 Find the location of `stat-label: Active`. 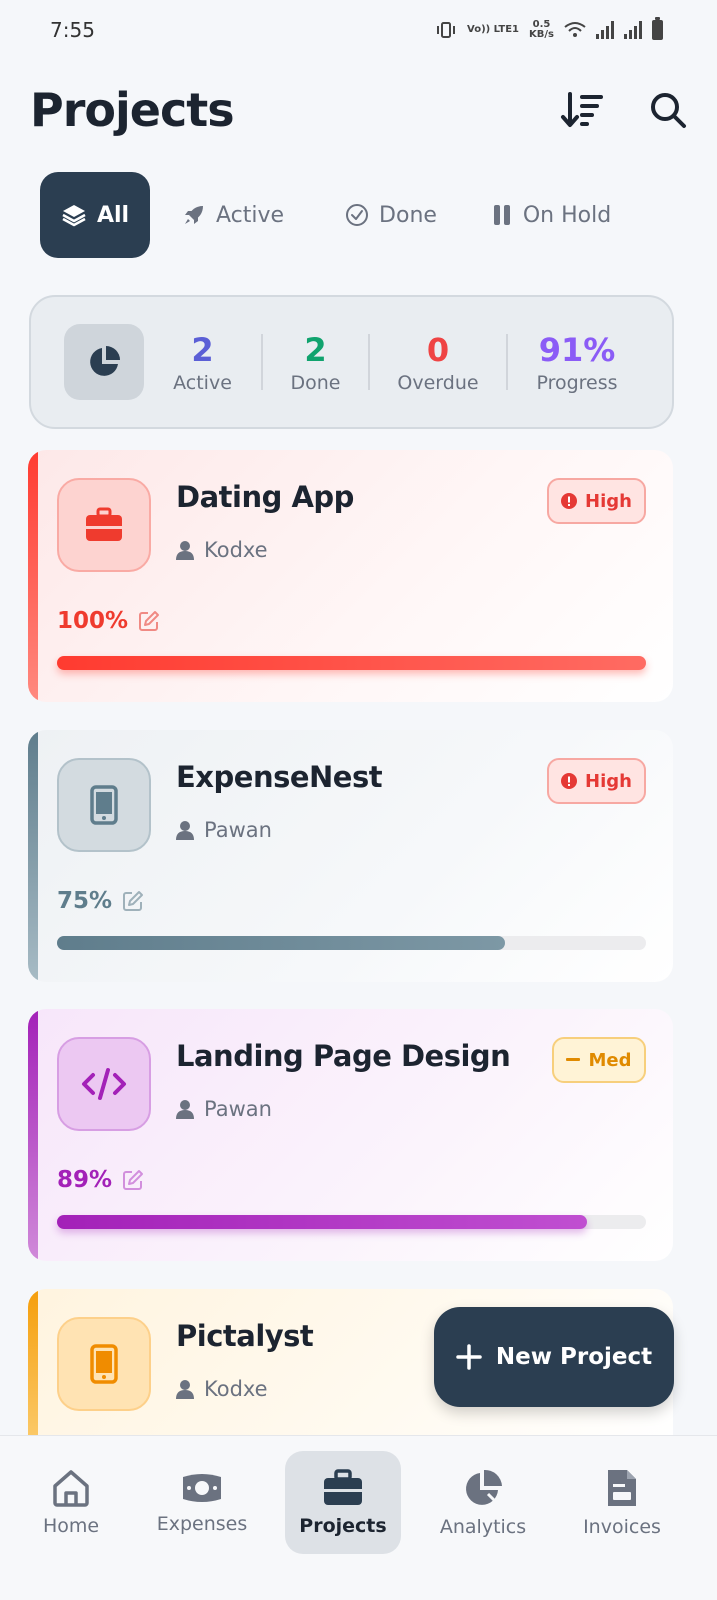

stat-label: Active is located at coordinates (202, 383).